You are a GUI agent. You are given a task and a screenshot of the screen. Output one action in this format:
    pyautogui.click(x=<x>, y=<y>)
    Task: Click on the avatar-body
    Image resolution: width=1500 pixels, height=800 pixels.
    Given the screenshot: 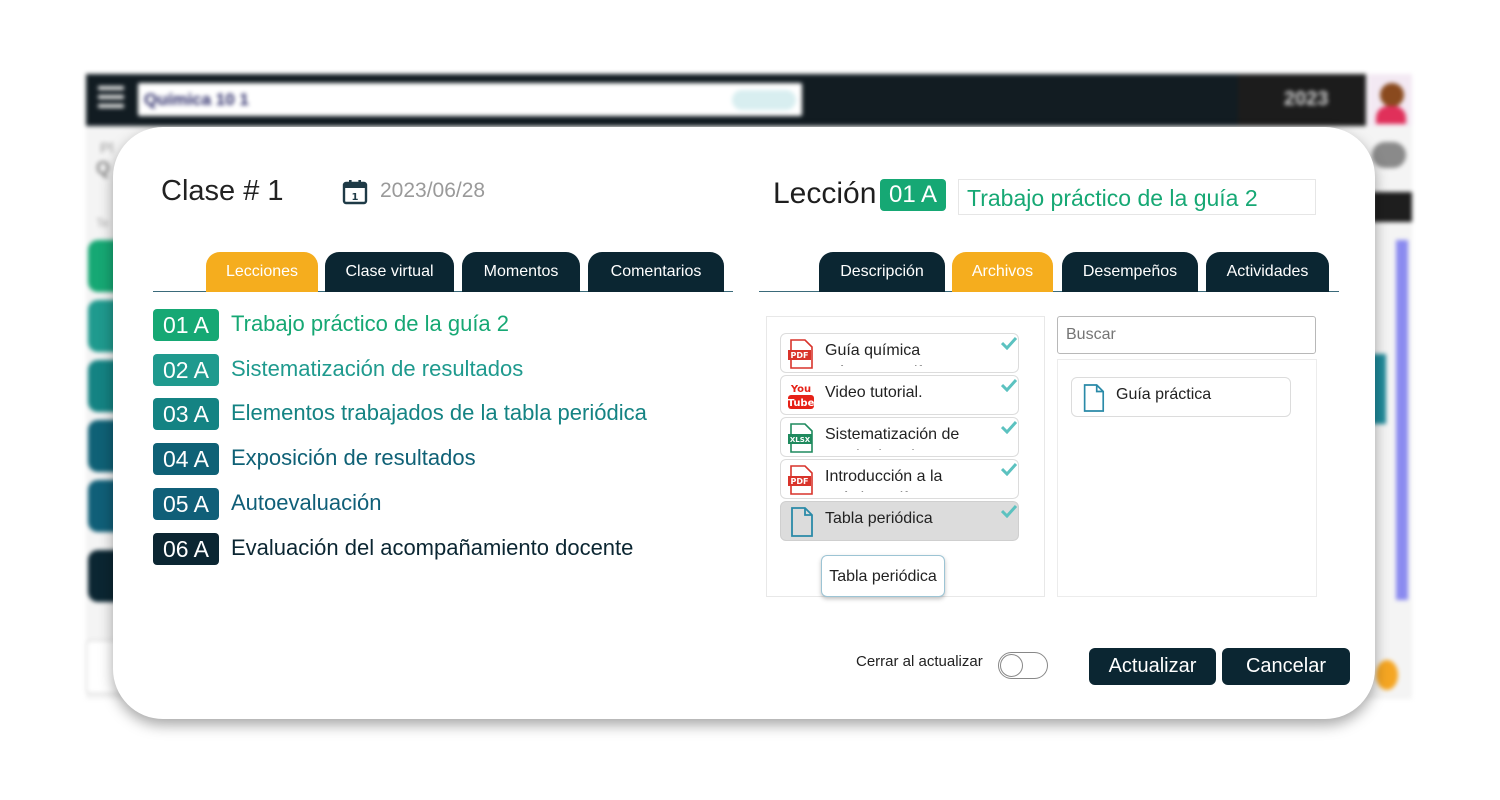 What is the action you would take?
    pyautogui.click(x=1391, y=115)
    